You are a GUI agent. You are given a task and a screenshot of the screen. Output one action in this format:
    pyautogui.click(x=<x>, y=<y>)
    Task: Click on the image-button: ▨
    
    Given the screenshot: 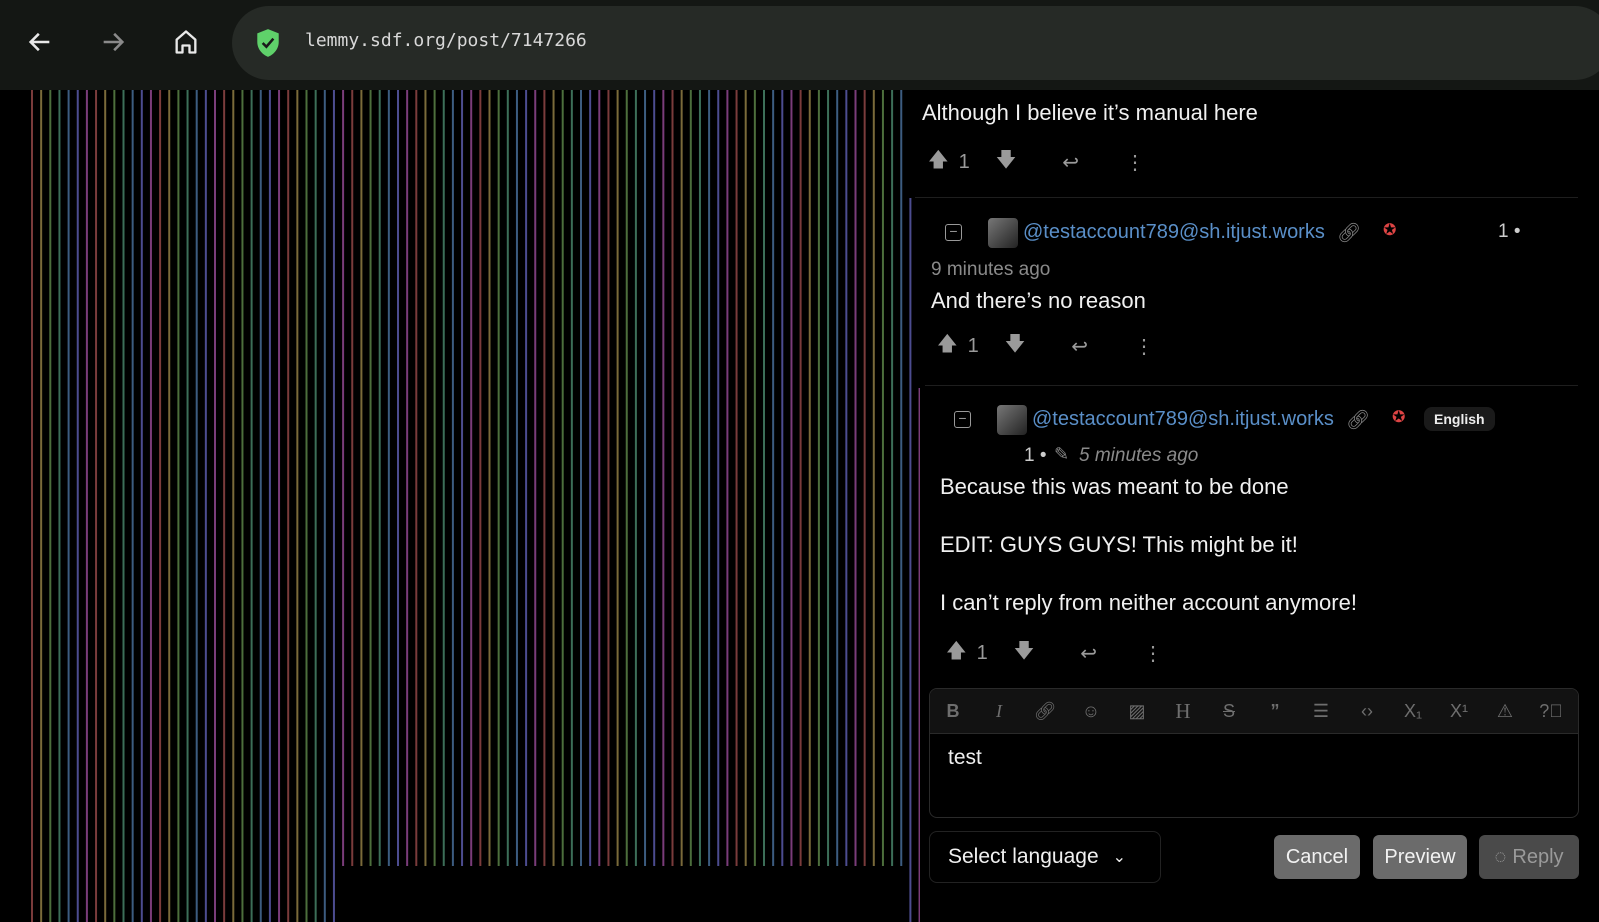 What is the action you would take?
    pyautogui.click(x=1137, y=711)
    